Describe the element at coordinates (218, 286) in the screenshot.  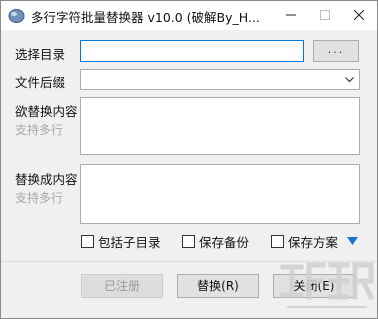
I see `replace-button: 替换(R)` at that location.